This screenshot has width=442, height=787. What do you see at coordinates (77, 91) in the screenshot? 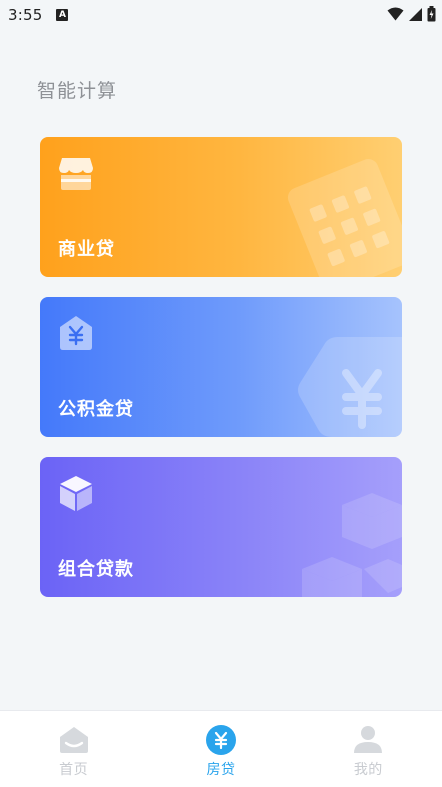
I see `section-title: 智能计算` at bounding box center [77, 91].